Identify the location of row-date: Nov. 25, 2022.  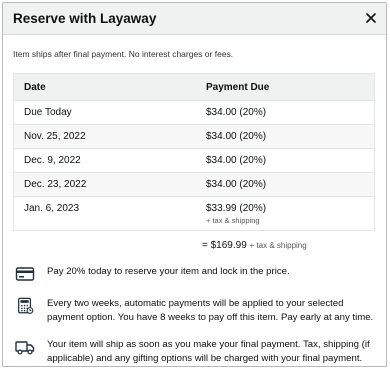
(55, 136).